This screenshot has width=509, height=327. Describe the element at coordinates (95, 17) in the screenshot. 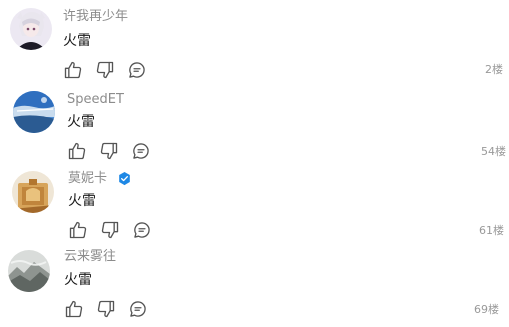

I see `username: 许我再少年` at that location.